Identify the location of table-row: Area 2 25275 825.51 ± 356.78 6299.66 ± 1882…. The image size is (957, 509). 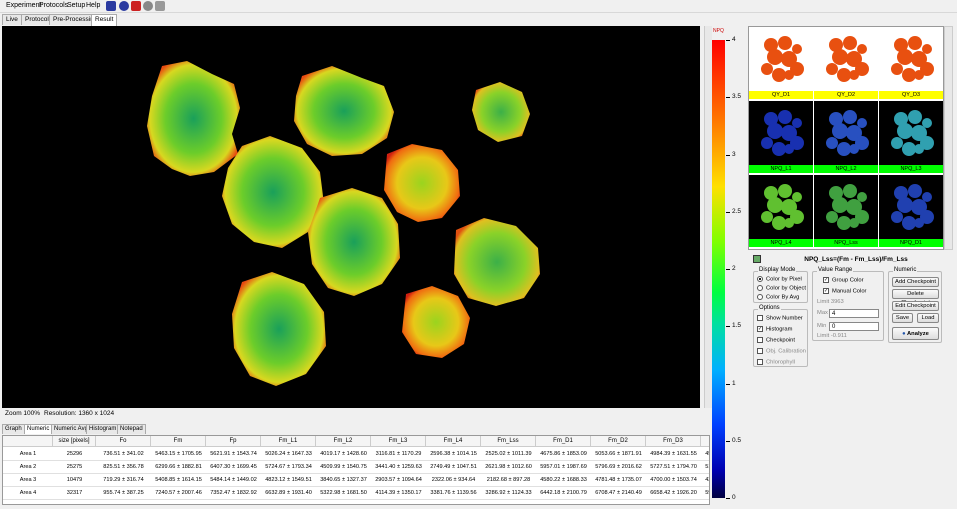
(356, 467).